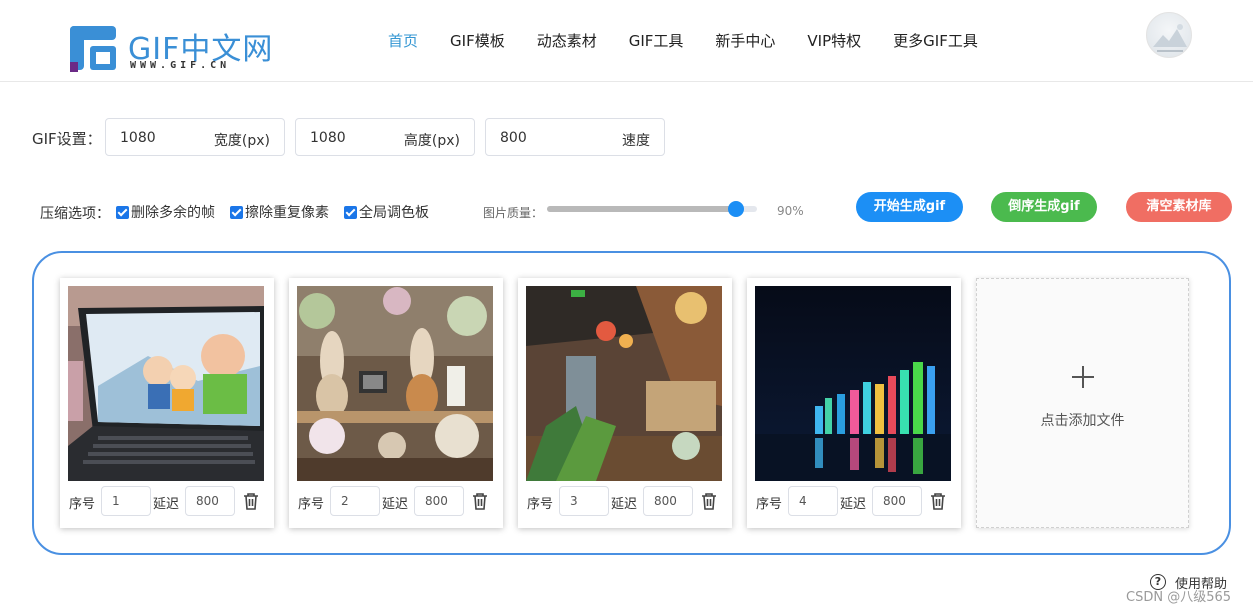  I want to click on quality-value: 90%, so click(790, 211).